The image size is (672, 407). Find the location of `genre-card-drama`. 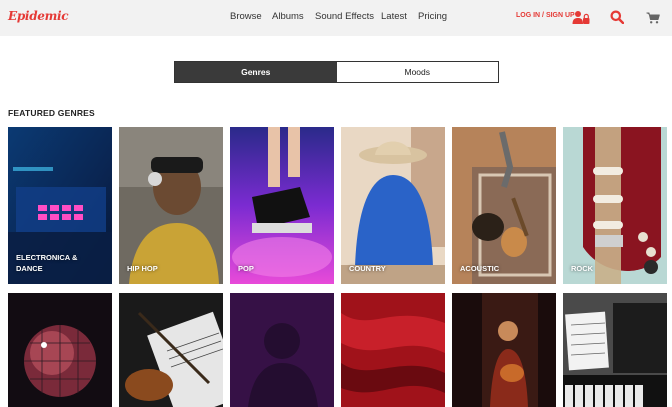

genre-card-drama is located at coordinates (393, 350).